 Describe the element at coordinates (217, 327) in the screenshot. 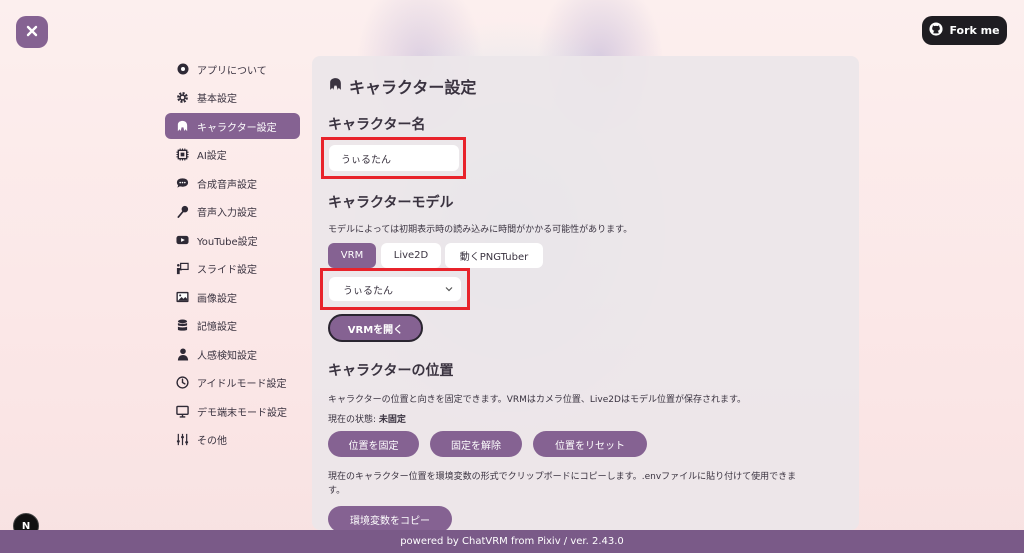

I see `sidebar-item-label: 記憶設定` at that location.